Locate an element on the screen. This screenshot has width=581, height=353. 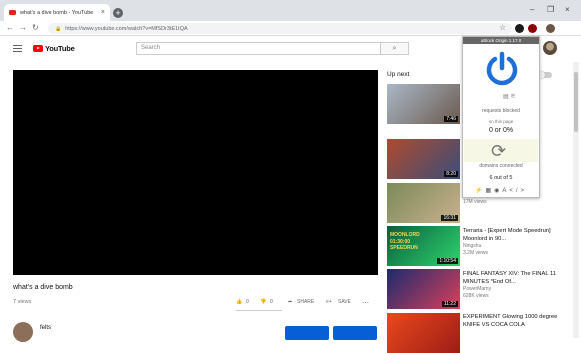
video-meta: Ningshu 3.2M views is located at coordinates (476, 249).